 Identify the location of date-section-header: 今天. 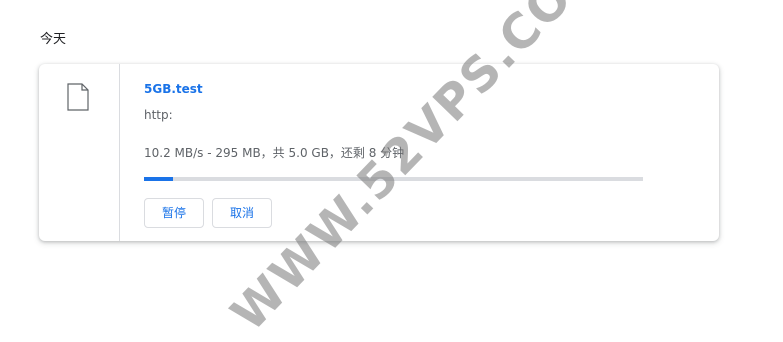
(53, 39).